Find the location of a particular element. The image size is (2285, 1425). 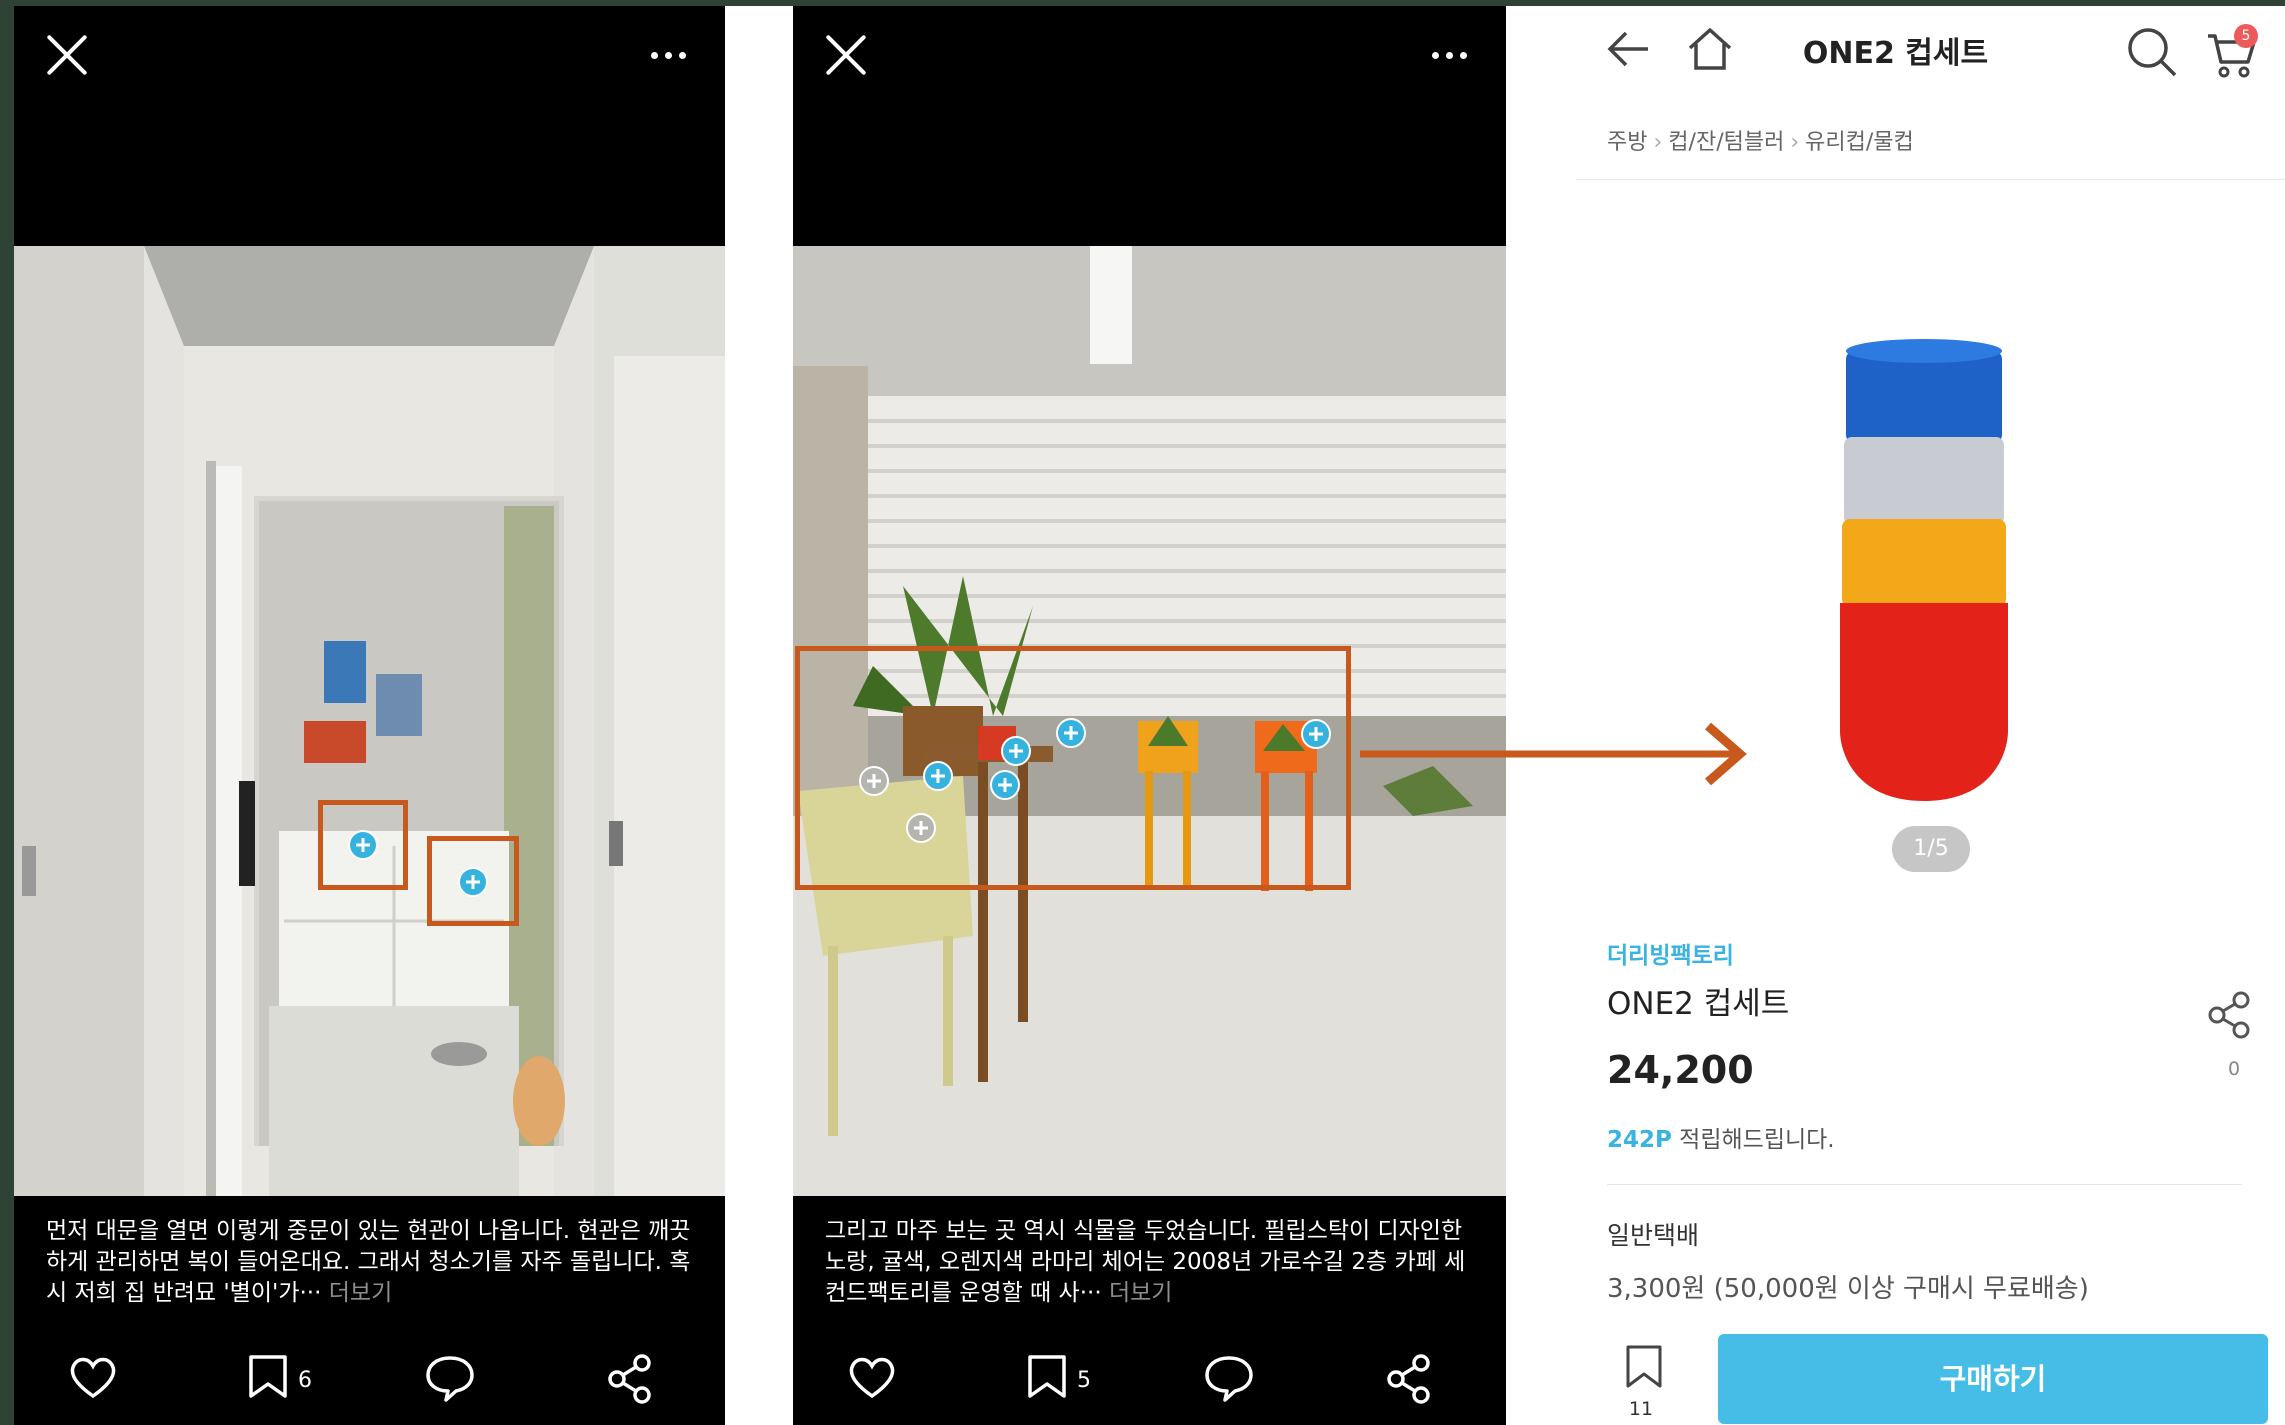

bookmark-count: 5 is located at coordinates (1084, 1380).